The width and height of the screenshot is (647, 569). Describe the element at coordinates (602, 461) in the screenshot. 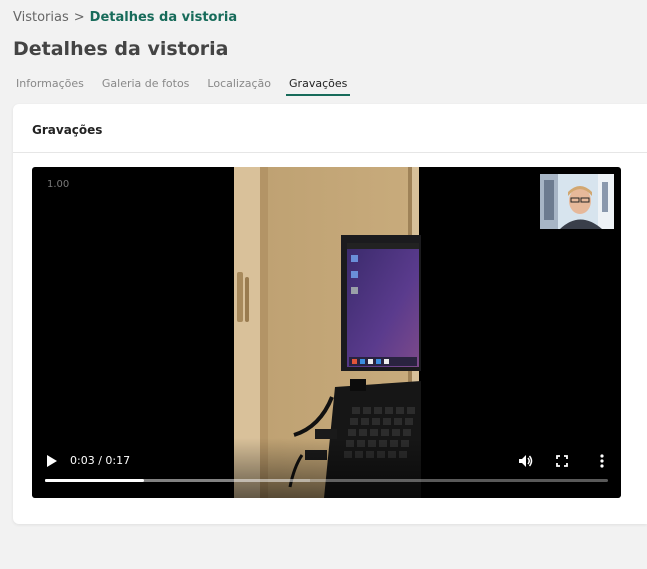

I see `more-options-icon` at that location.